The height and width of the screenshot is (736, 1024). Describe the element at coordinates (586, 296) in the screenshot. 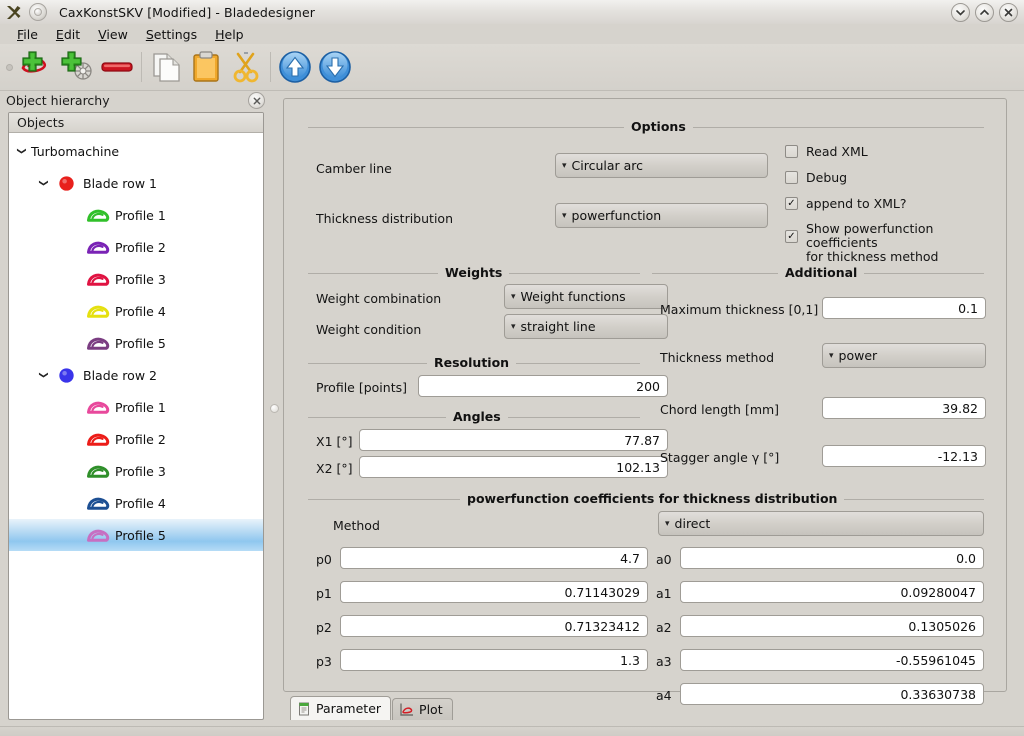

I see `weight-combination-select: ▾ Weight functions` at that location.